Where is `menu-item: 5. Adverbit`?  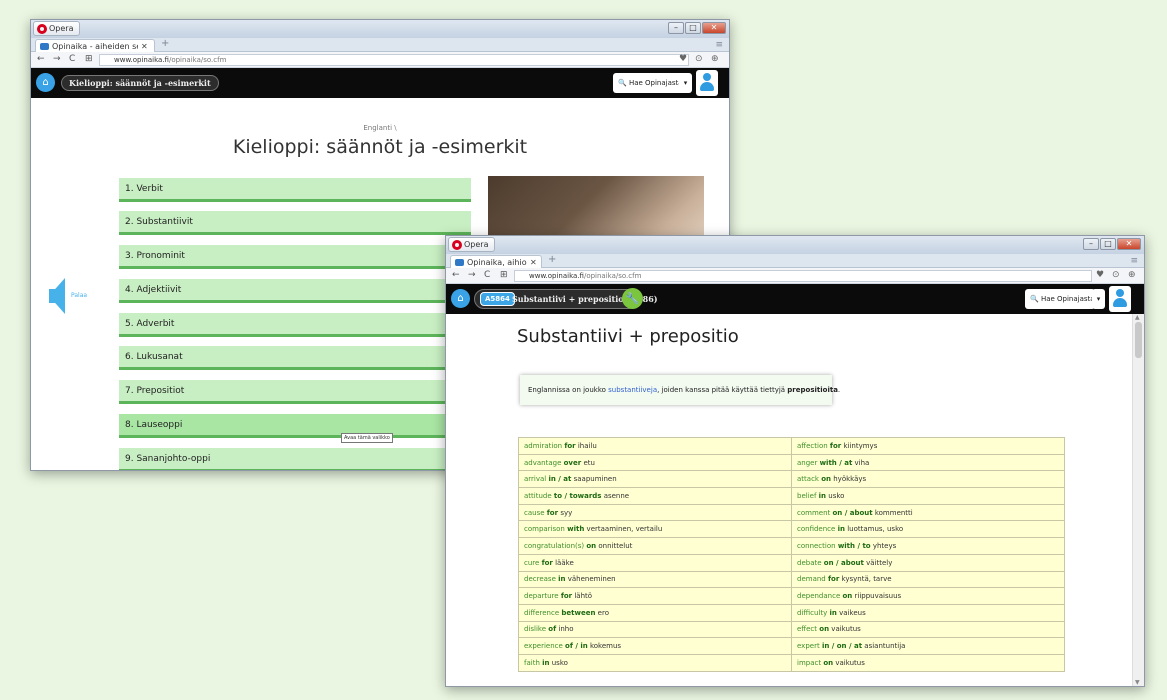 menu-item: 5. Adverbit is located at coordinates (295, 325).